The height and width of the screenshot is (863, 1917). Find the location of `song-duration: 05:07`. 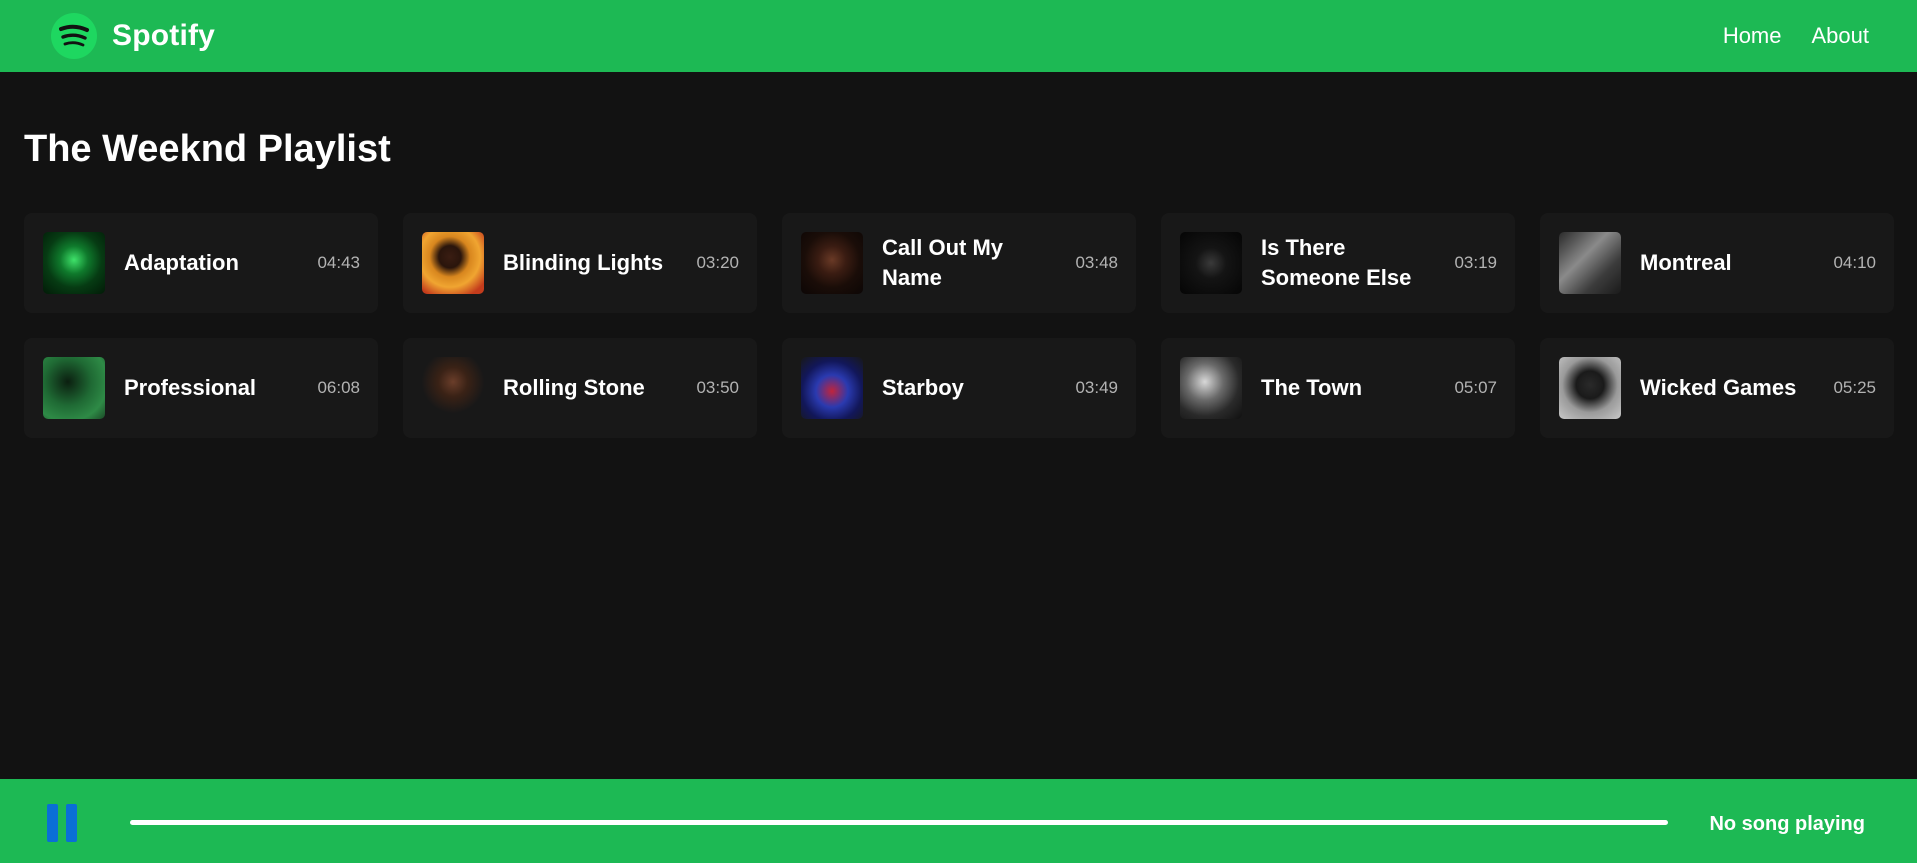

song-duration: 05:07 is located at coordinates (1475, 387).